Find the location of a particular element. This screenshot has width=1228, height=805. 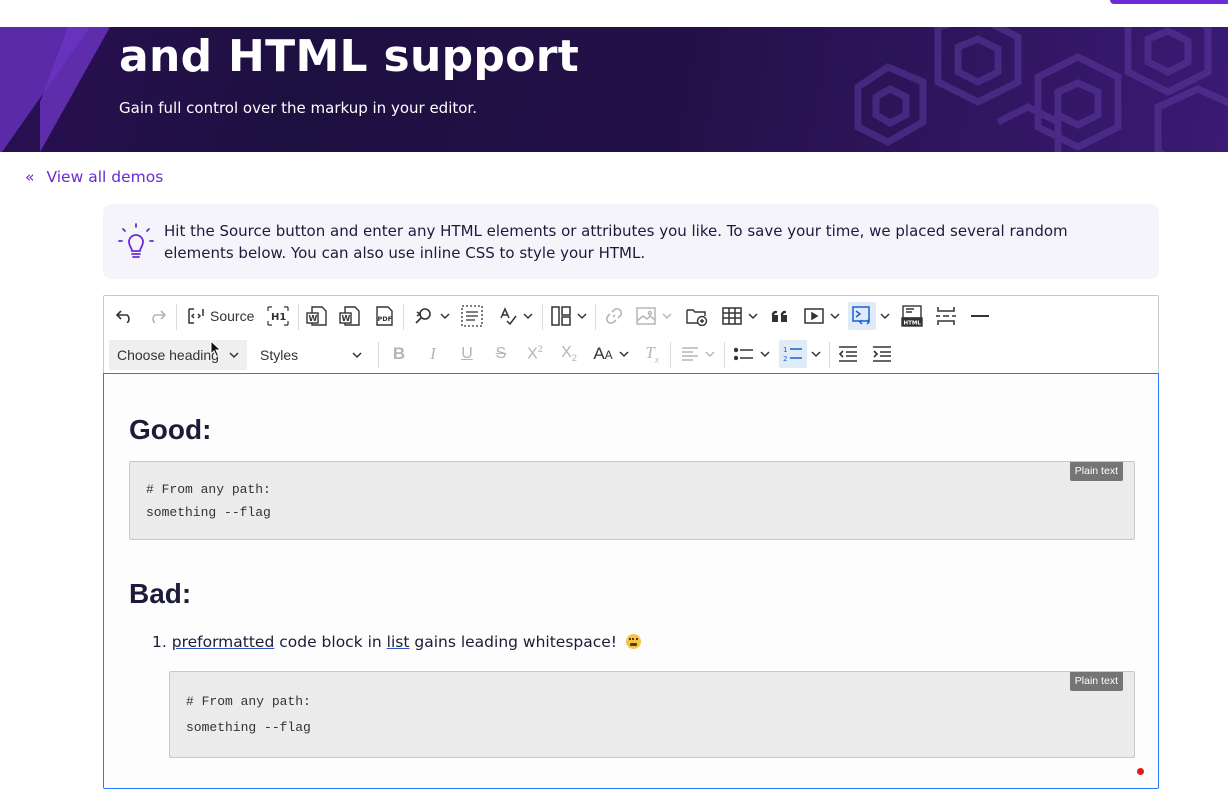

alignment-dropdown is located at coordinates (698, 354).